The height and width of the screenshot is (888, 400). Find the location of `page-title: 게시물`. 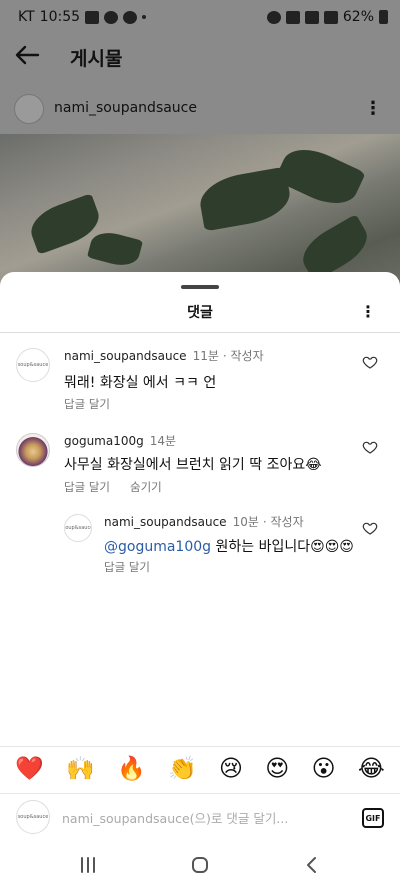

page-title: 게시물 is located at coordinates (96, 59).